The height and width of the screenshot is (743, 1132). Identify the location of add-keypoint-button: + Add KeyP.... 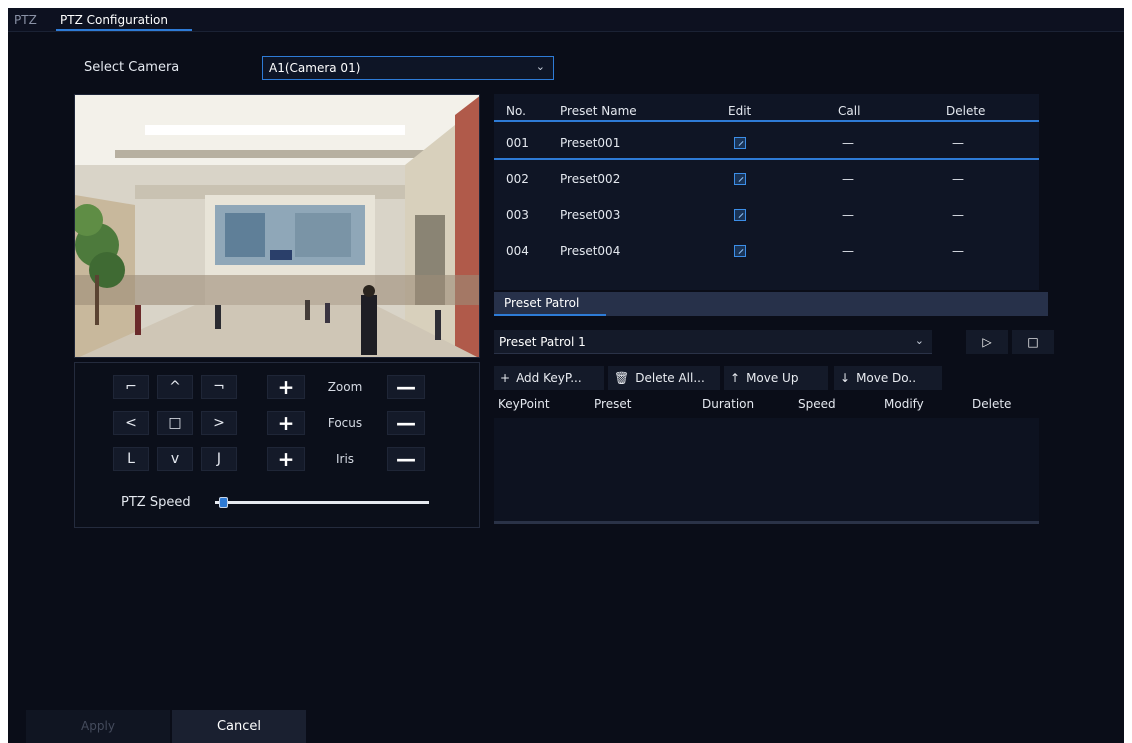
(549, 378).